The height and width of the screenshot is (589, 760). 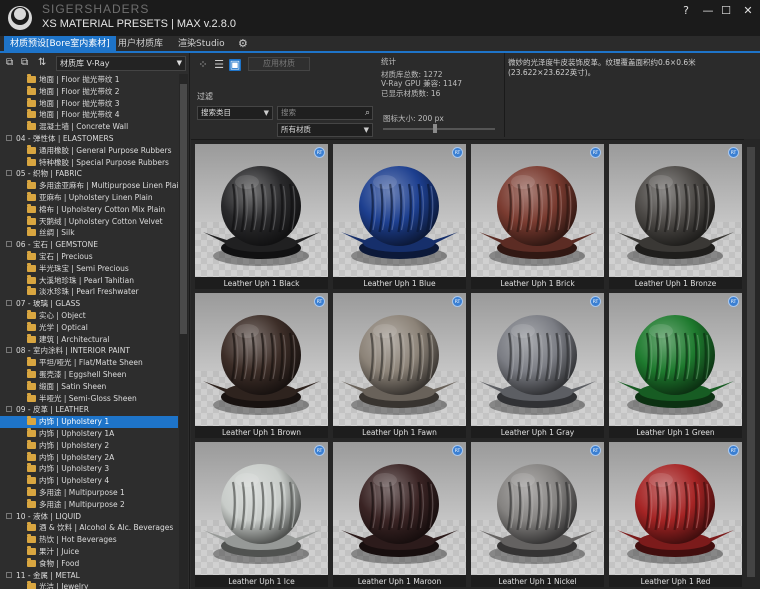 I want to click on tree-item: 多用途 | Multipurpose 1, so click(x=89, y=493).